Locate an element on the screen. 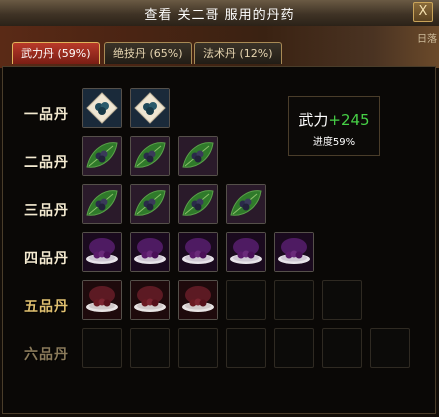  stat-bonus: +245 is located at coordinates (349, 120).